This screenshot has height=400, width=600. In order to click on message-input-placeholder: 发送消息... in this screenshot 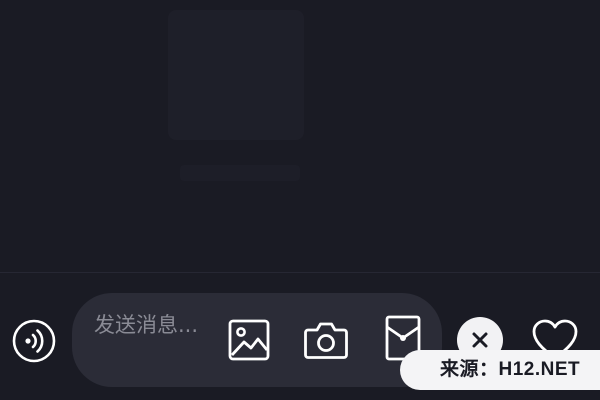, I will do `click(149, 325)`.